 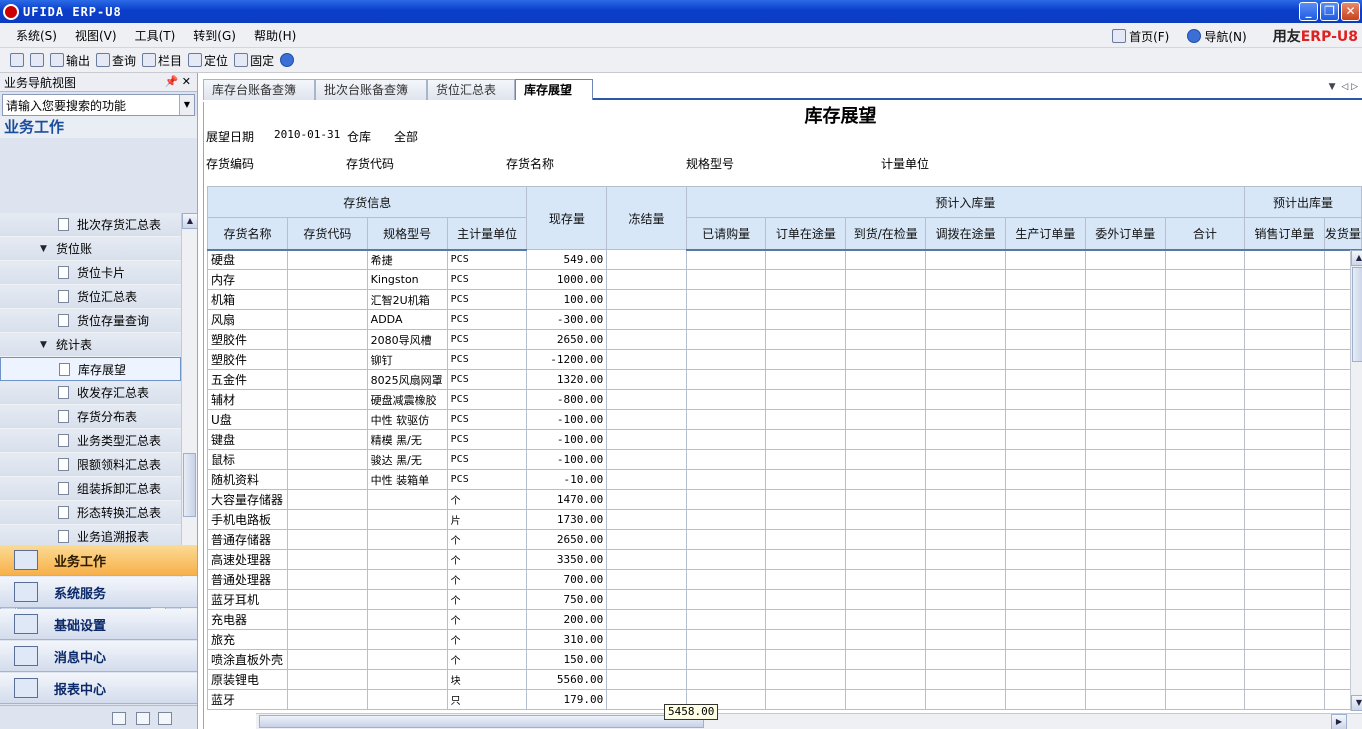 What do you see at coordinates (90, 489) in the screenshot?
I see `tree-item: 组装拆卸汇总表` at bounding box center [90, 489].